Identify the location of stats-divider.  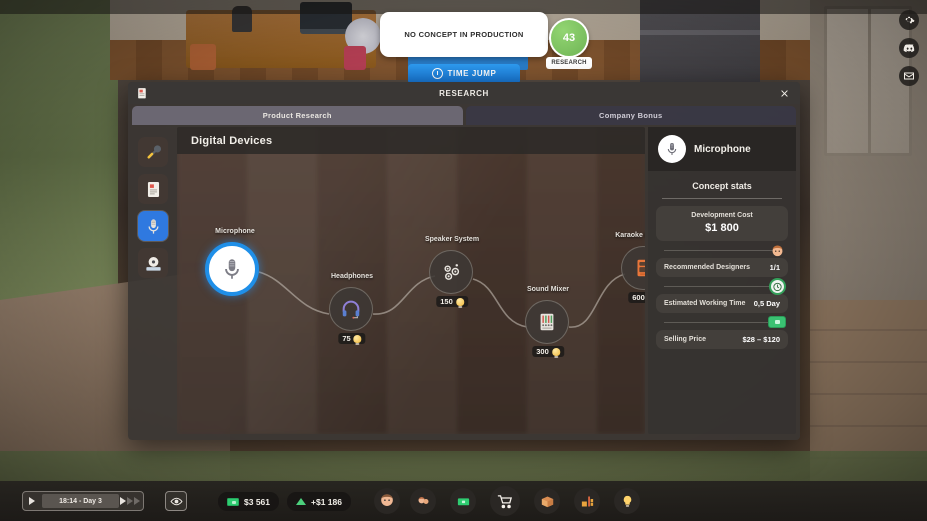
(722, 198).